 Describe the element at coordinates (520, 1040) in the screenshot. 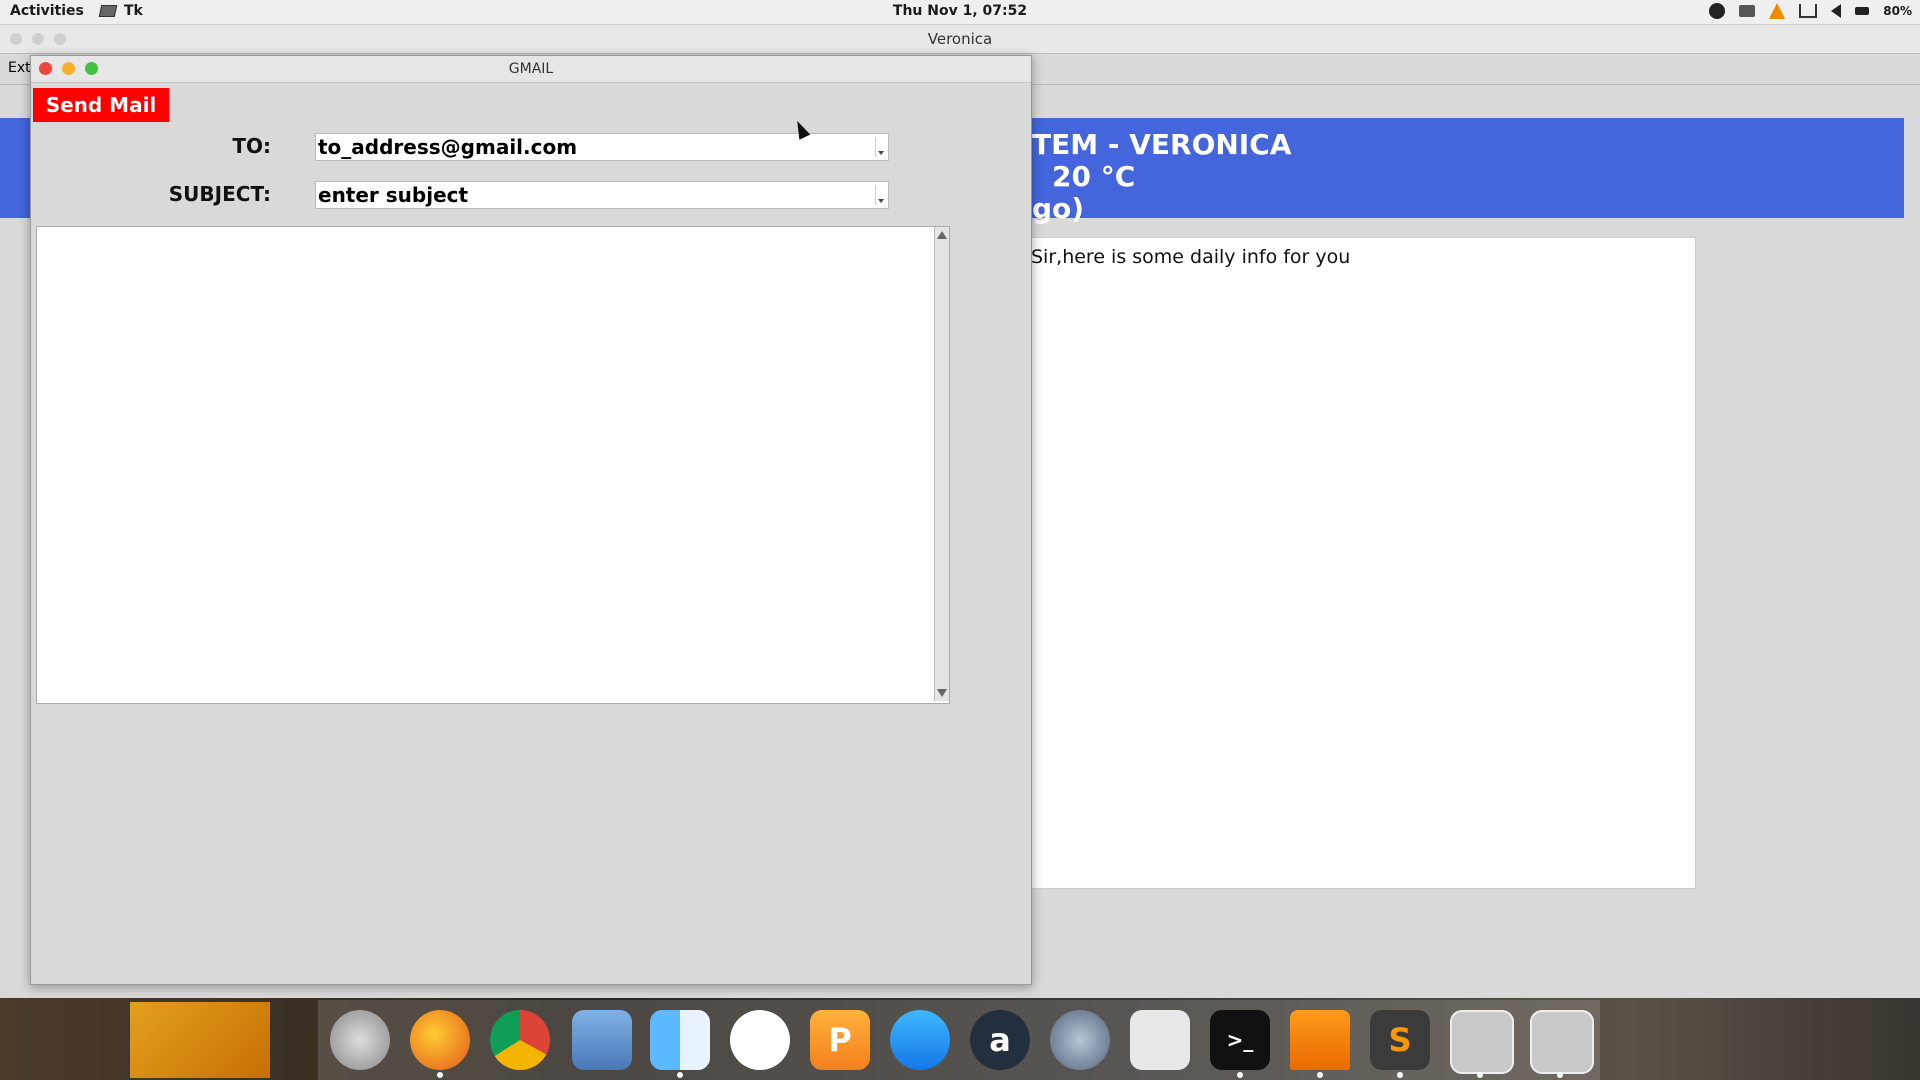

I see `chrome-icon` at that location.